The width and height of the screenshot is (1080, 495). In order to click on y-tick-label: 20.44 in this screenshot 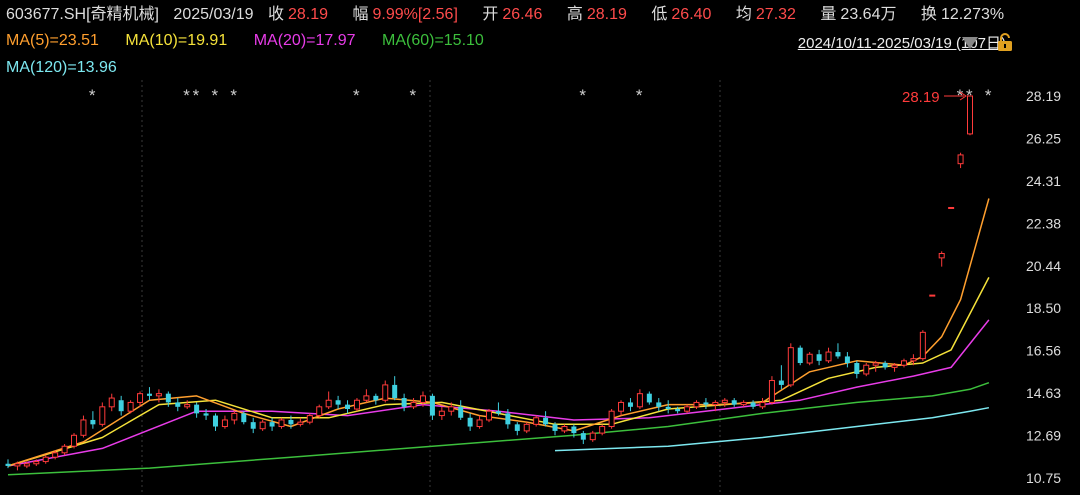, I will do `click(1043, 266)`.